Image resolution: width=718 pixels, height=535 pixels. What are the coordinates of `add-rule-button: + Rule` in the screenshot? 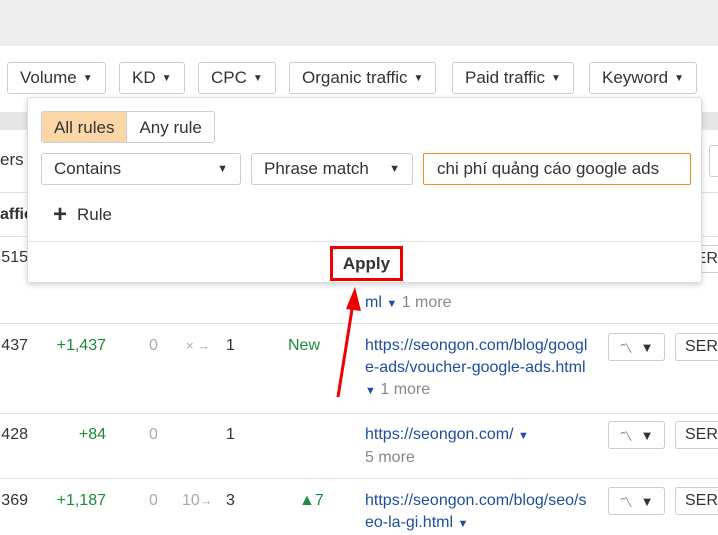 It's located at (82, 215).